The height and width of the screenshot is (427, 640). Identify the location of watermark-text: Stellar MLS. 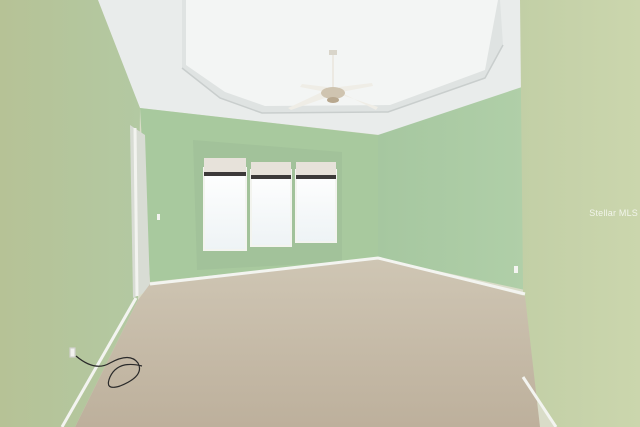
(613, 213).